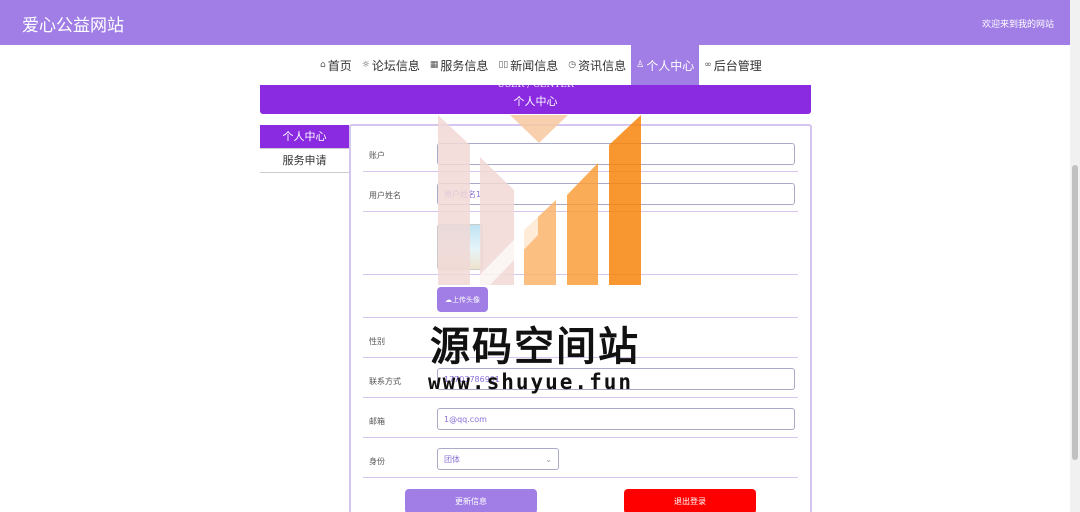  Describe the element at coordinates (385, 195) in the screenshot. I see `username-label: 用户姓名` at that location.